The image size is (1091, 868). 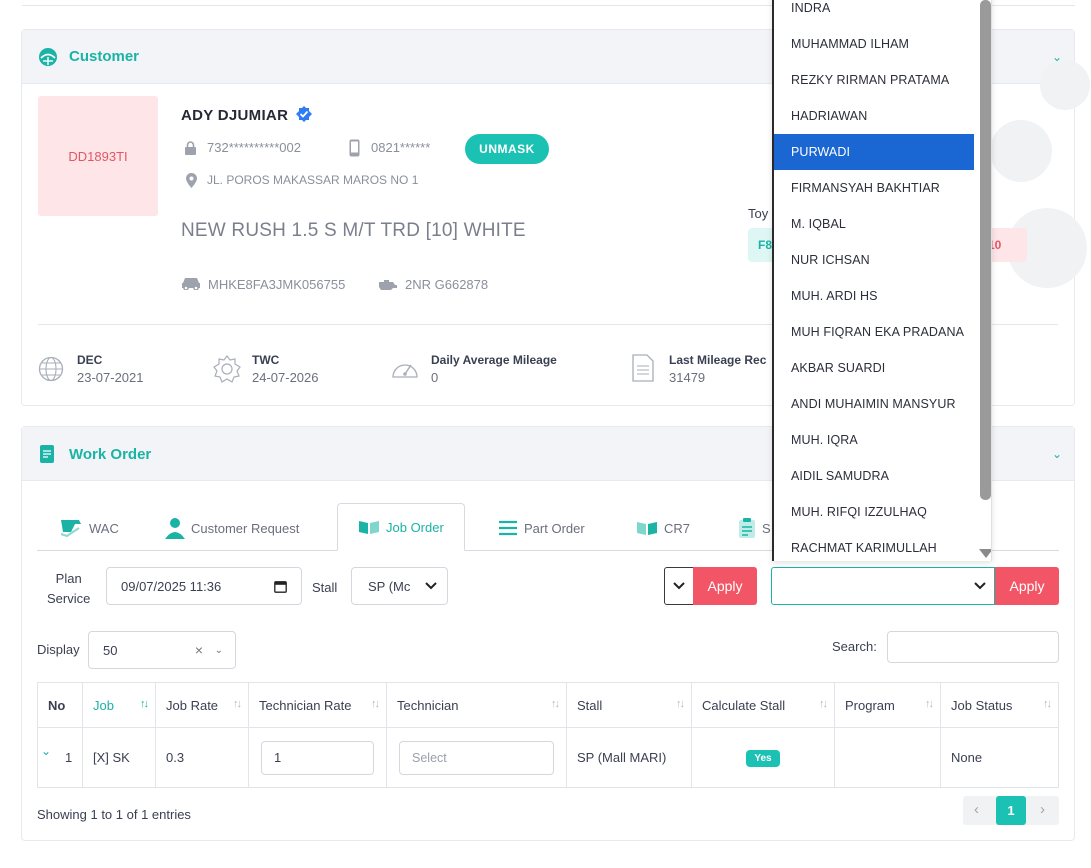 I want to click on tab-job-order: Job Order, so click(x=401, y=527).